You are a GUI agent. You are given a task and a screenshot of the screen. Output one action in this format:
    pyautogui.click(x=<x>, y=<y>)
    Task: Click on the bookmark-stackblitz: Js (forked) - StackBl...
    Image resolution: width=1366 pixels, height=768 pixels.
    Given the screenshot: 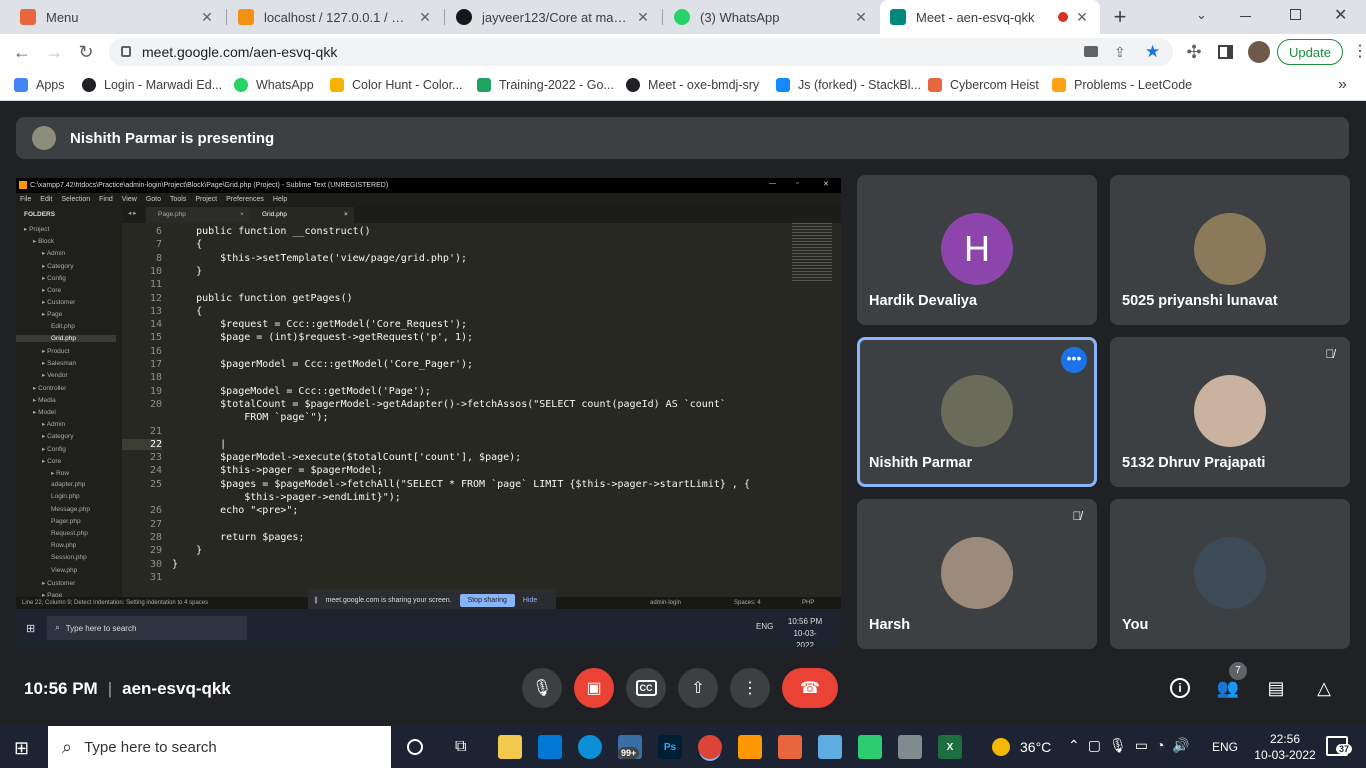 What is the action you would take?
    pyautogui.click(x=848, y=85)
    